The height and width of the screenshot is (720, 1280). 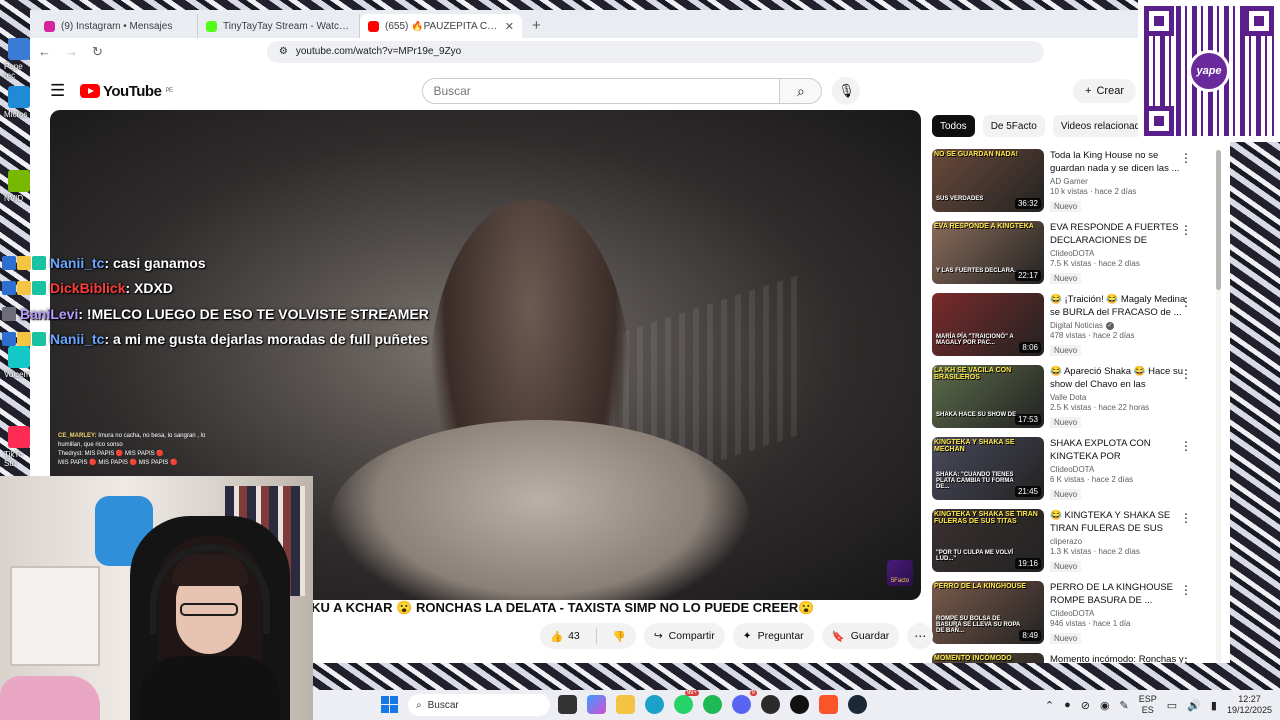 I want to click on tab-instagram: (9) Instagram • Mensajes, so click(x=117, y=26).